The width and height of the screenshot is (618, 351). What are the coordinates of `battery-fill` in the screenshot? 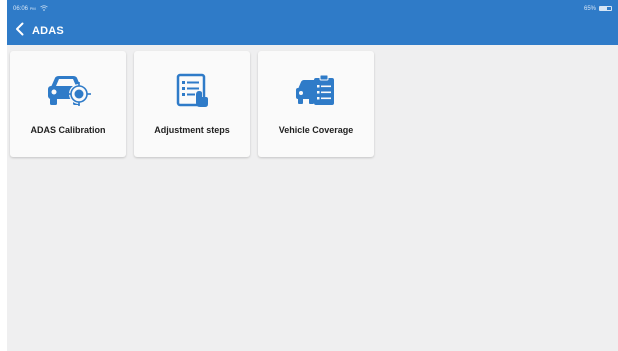 It's located at (604, 8).